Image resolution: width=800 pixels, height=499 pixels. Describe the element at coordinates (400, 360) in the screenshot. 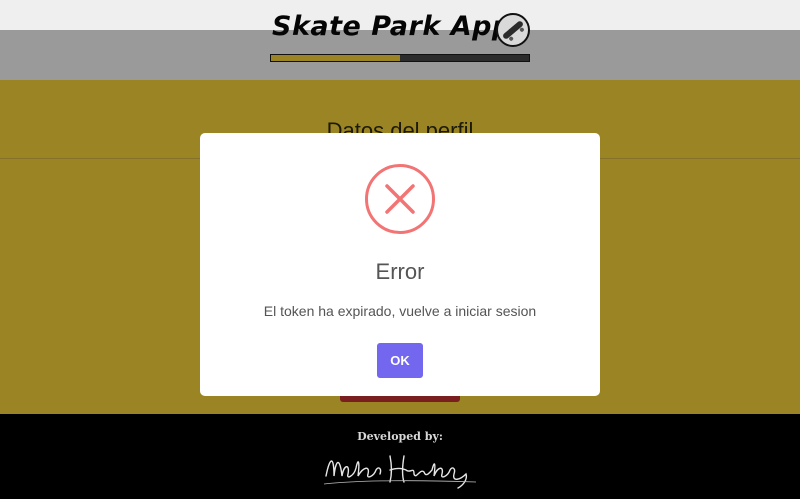

I see `ok-button: OK` at that location.